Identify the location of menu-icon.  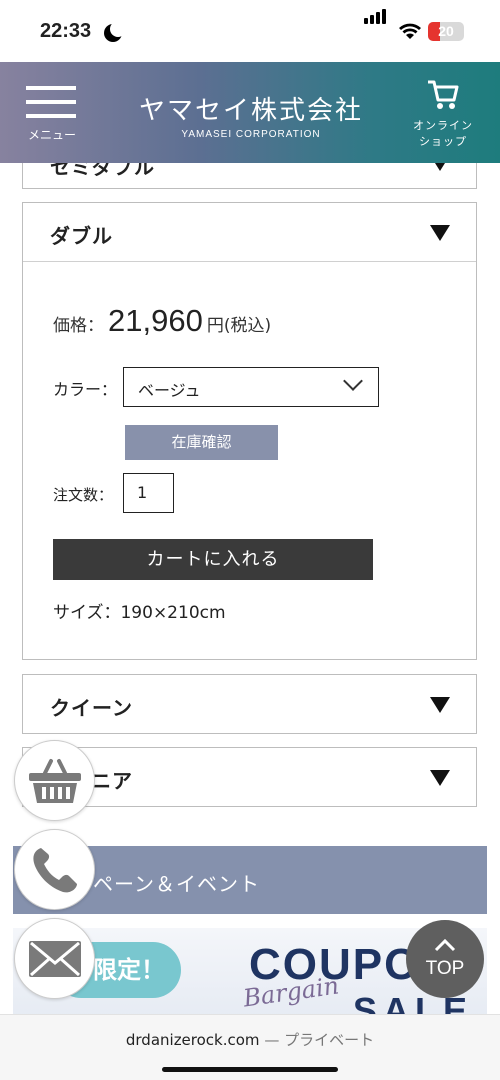
(51, 88).